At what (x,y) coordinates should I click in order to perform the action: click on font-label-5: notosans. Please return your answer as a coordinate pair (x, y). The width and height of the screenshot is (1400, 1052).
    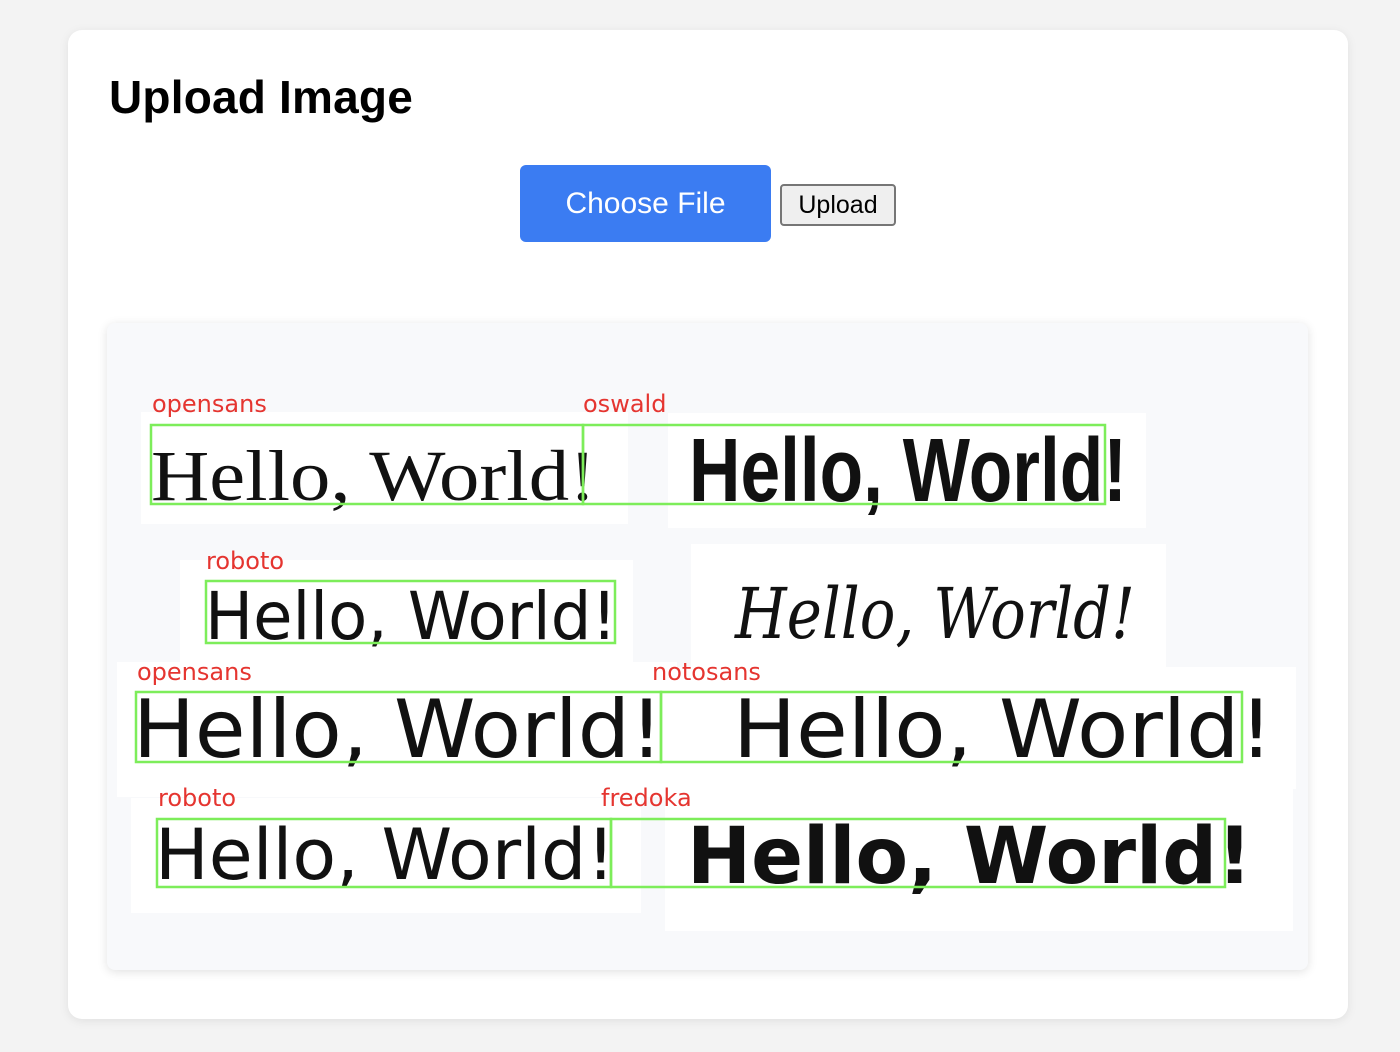
    Looking at the image, I should click on (706, 672).